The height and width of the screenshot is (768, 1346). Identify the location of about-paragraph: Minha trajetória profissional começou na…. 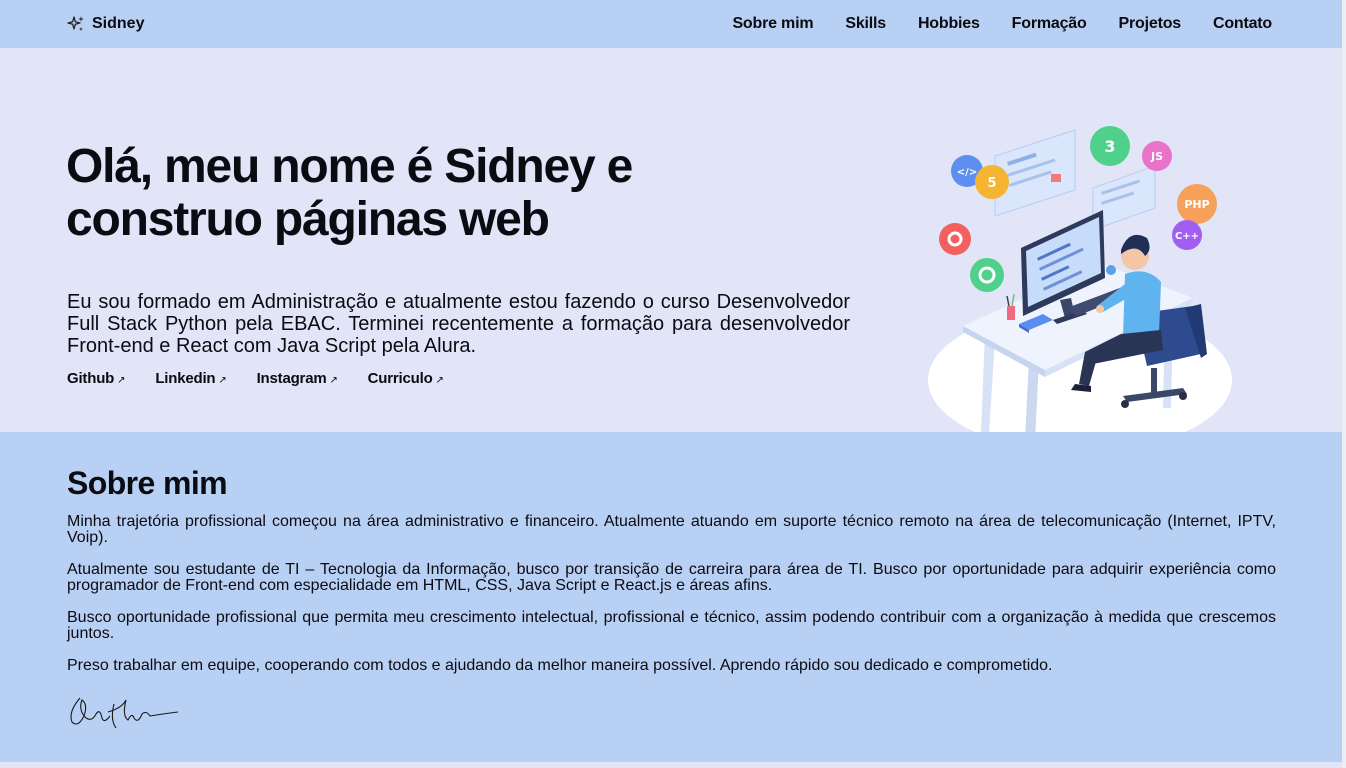
(671, 529).